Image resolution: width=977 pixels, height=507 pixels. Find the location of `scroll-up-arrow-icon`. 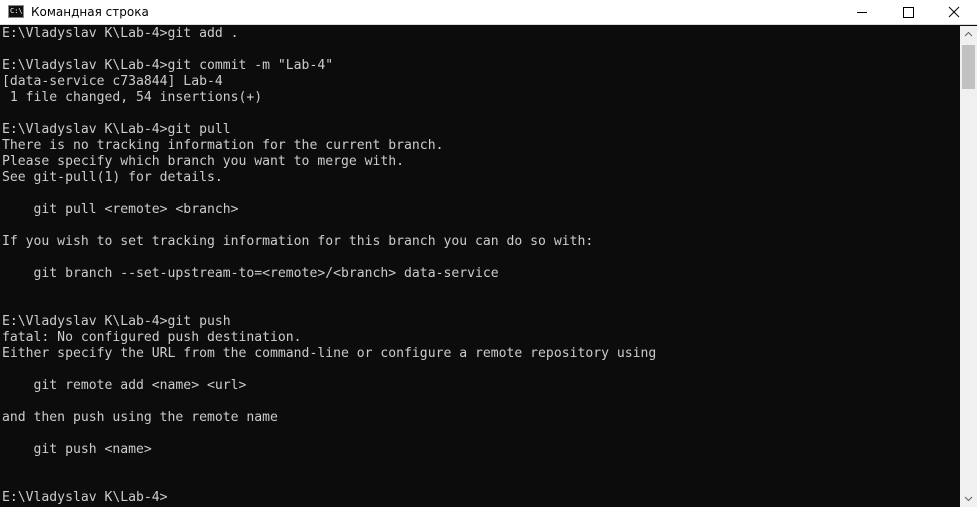

scroll-up-arrow-icon is located at coordinates (968, 34).